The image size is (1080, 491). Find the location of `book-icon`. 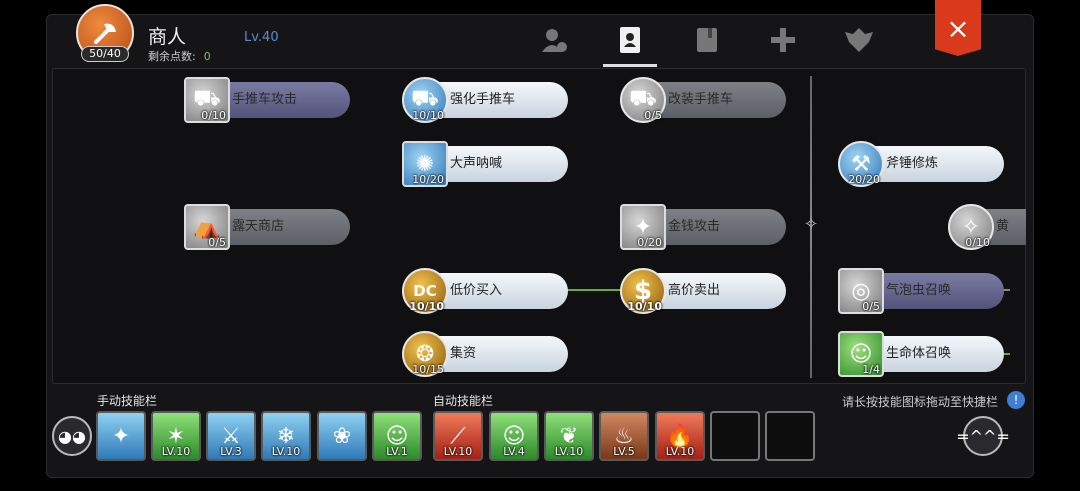

book-icon is located at coordinates (707, 40).